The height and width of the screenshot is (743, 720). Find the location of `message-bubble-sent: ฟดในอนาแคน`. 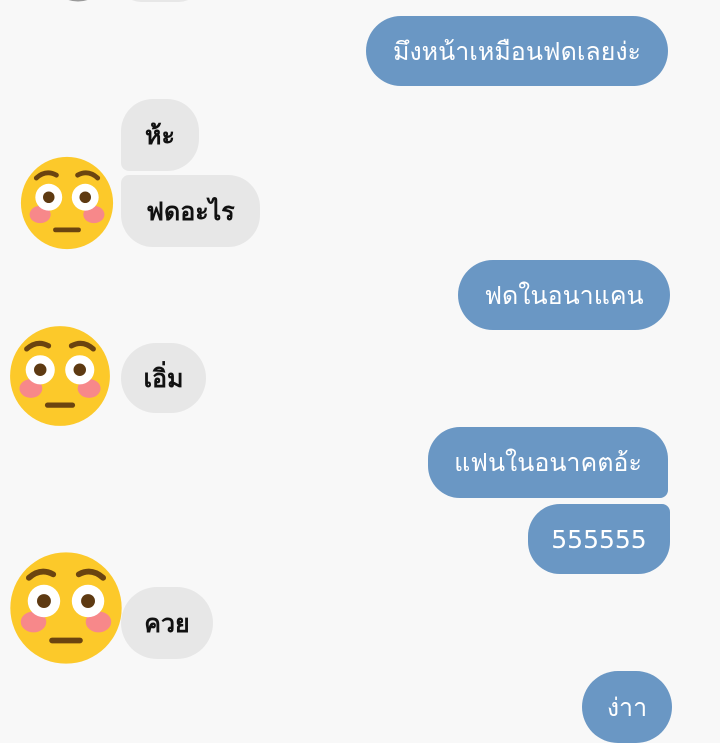

message-bubble-sent: ฟดในอนาแคน is located at coordinates (564, 295).